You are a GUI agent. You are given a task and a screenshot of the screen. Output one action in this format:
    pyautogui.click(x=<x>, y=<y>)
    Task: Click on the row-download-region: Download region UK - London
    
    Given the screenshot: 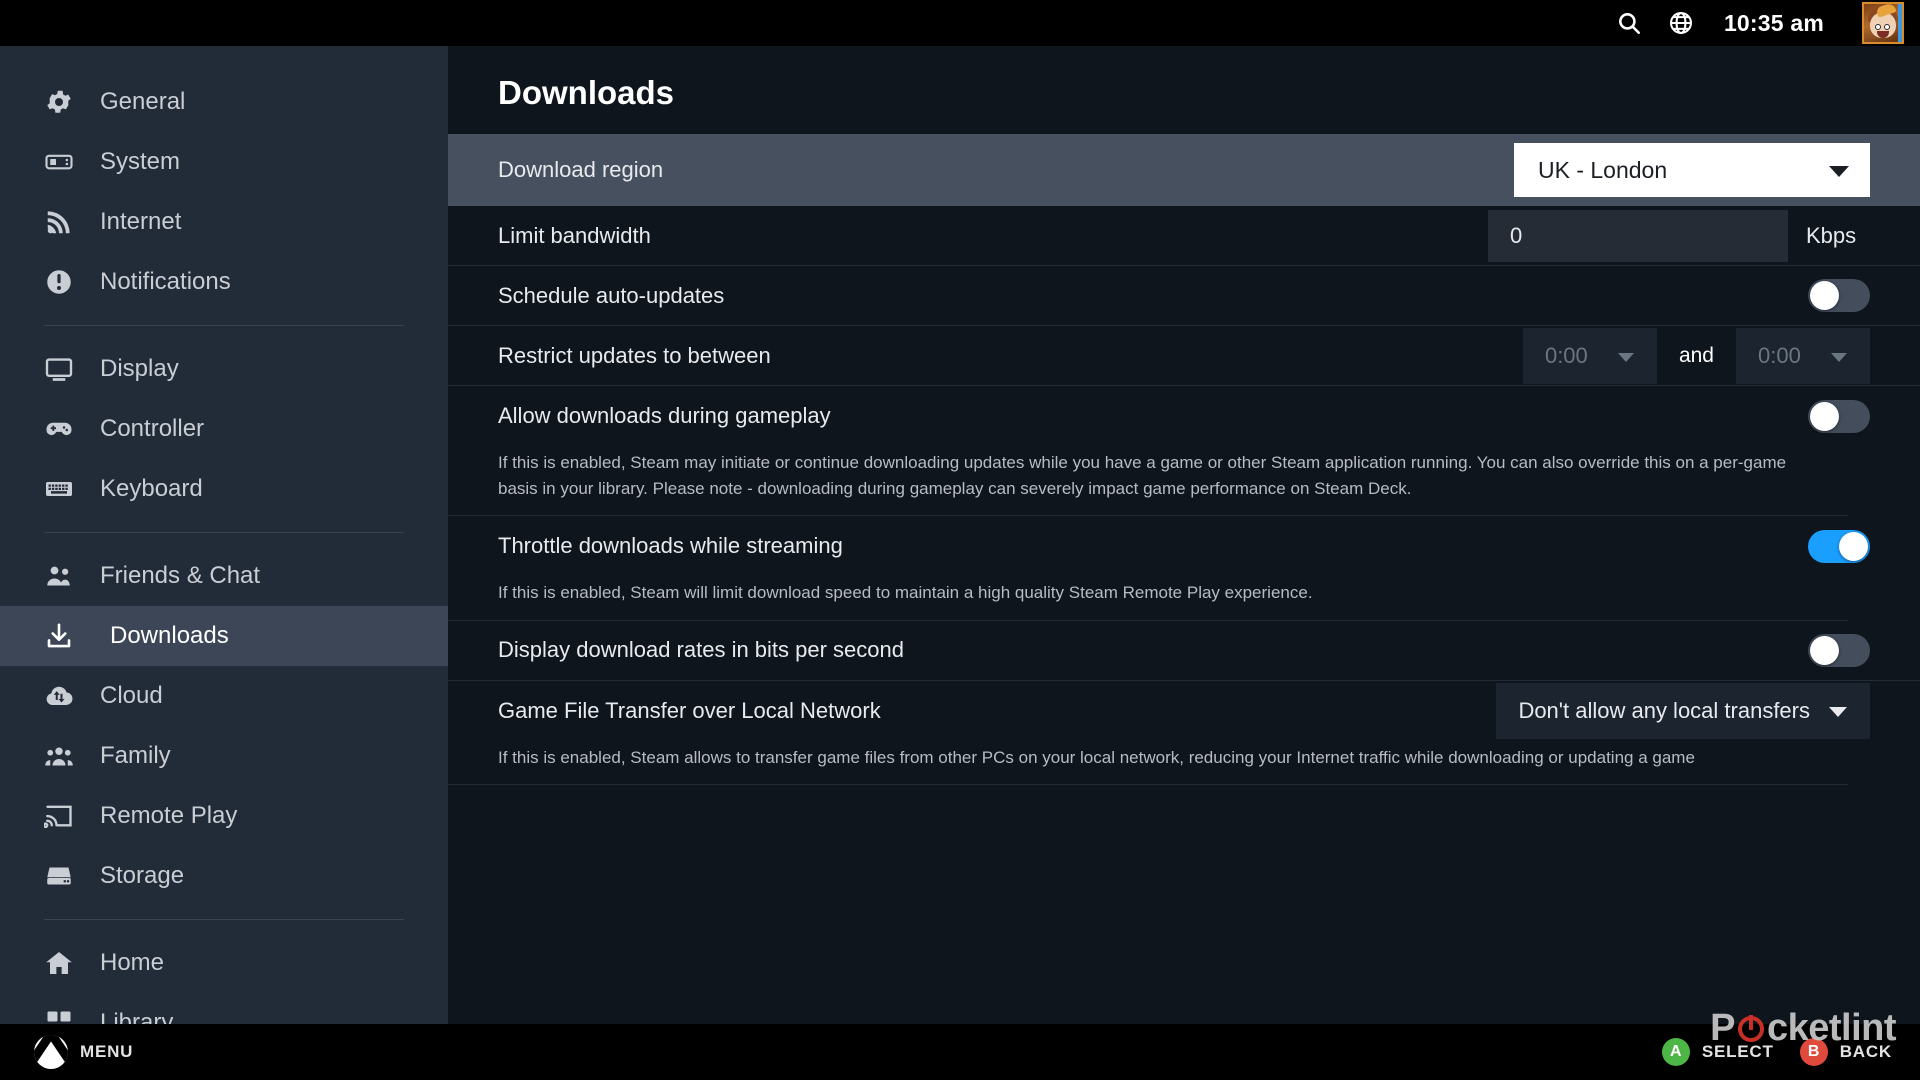 What is the action you would take?
    pyautogui.click(x=1184, y=170)
    